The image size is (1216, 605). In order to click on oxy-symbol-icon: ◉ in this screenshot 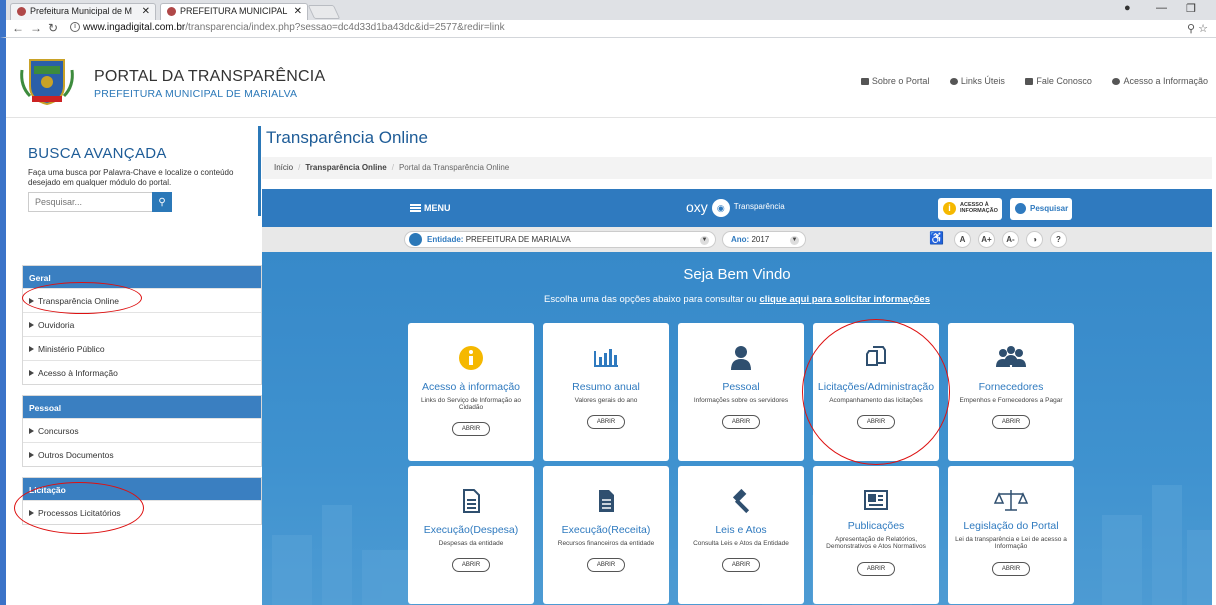, I will do `click(720, 208)`.